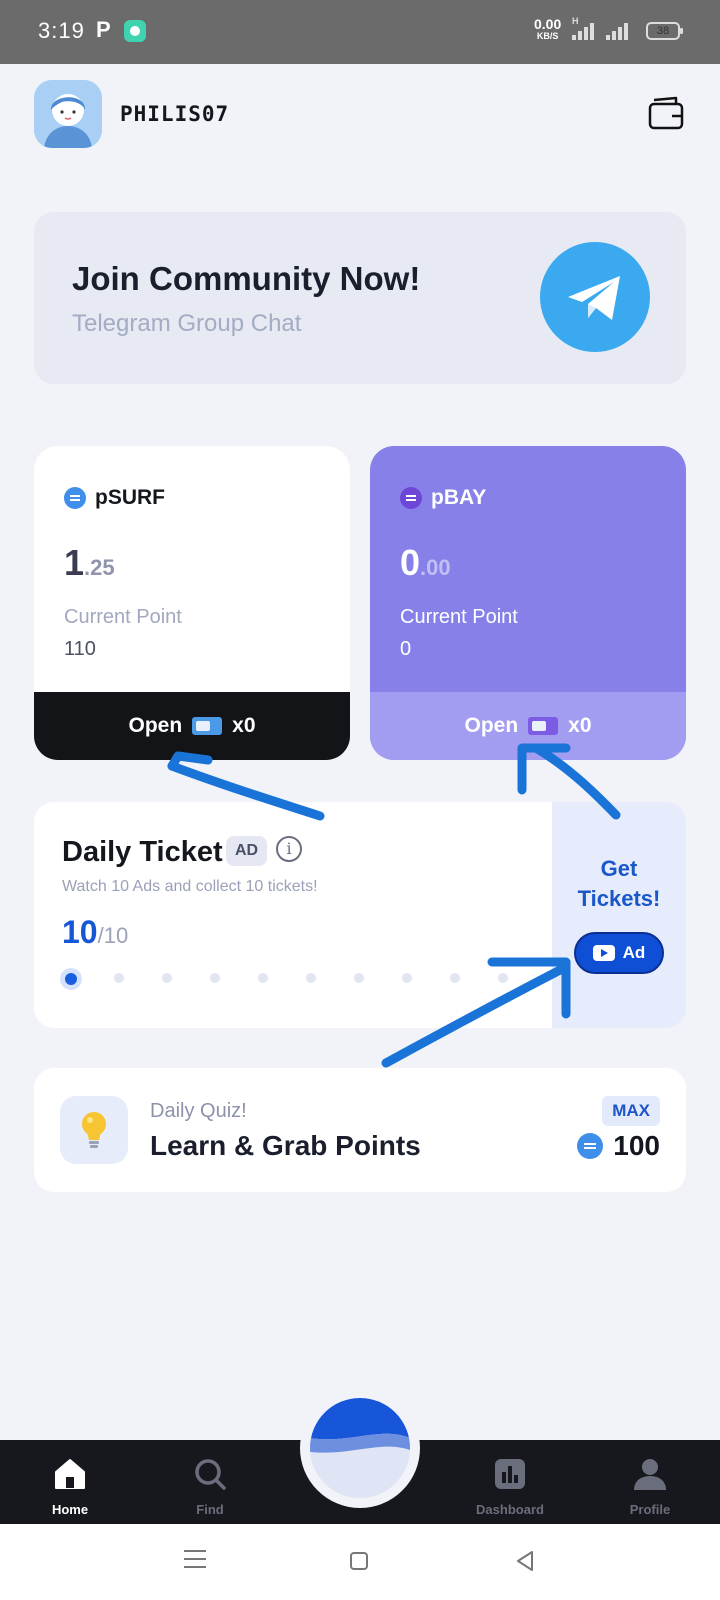  Describe the element at coordinates (246, 278) in the screenshot. I see `community-title: Join Community Now!` at that location.